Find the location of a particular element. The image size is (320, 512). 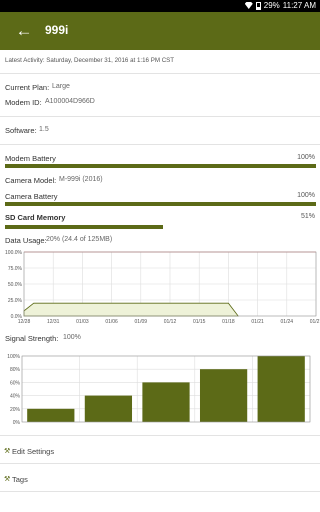

modem-id-label: Modem ID: is located at coordinates (23, 102).